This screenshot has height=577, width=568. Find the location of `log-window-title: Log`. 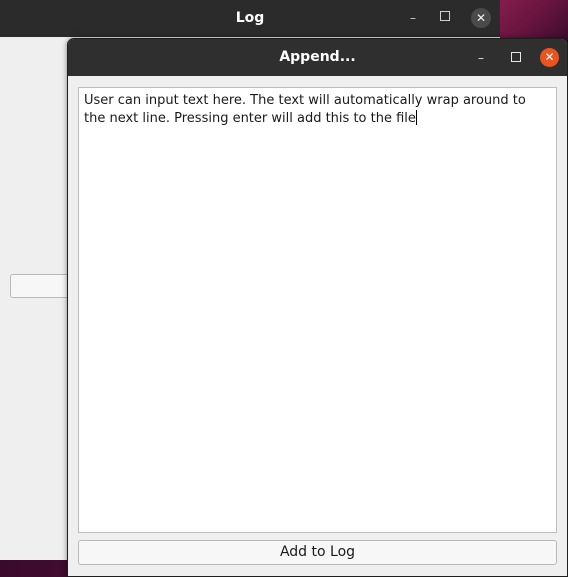

log-window-title: Log is located at coordinates (250, 18).